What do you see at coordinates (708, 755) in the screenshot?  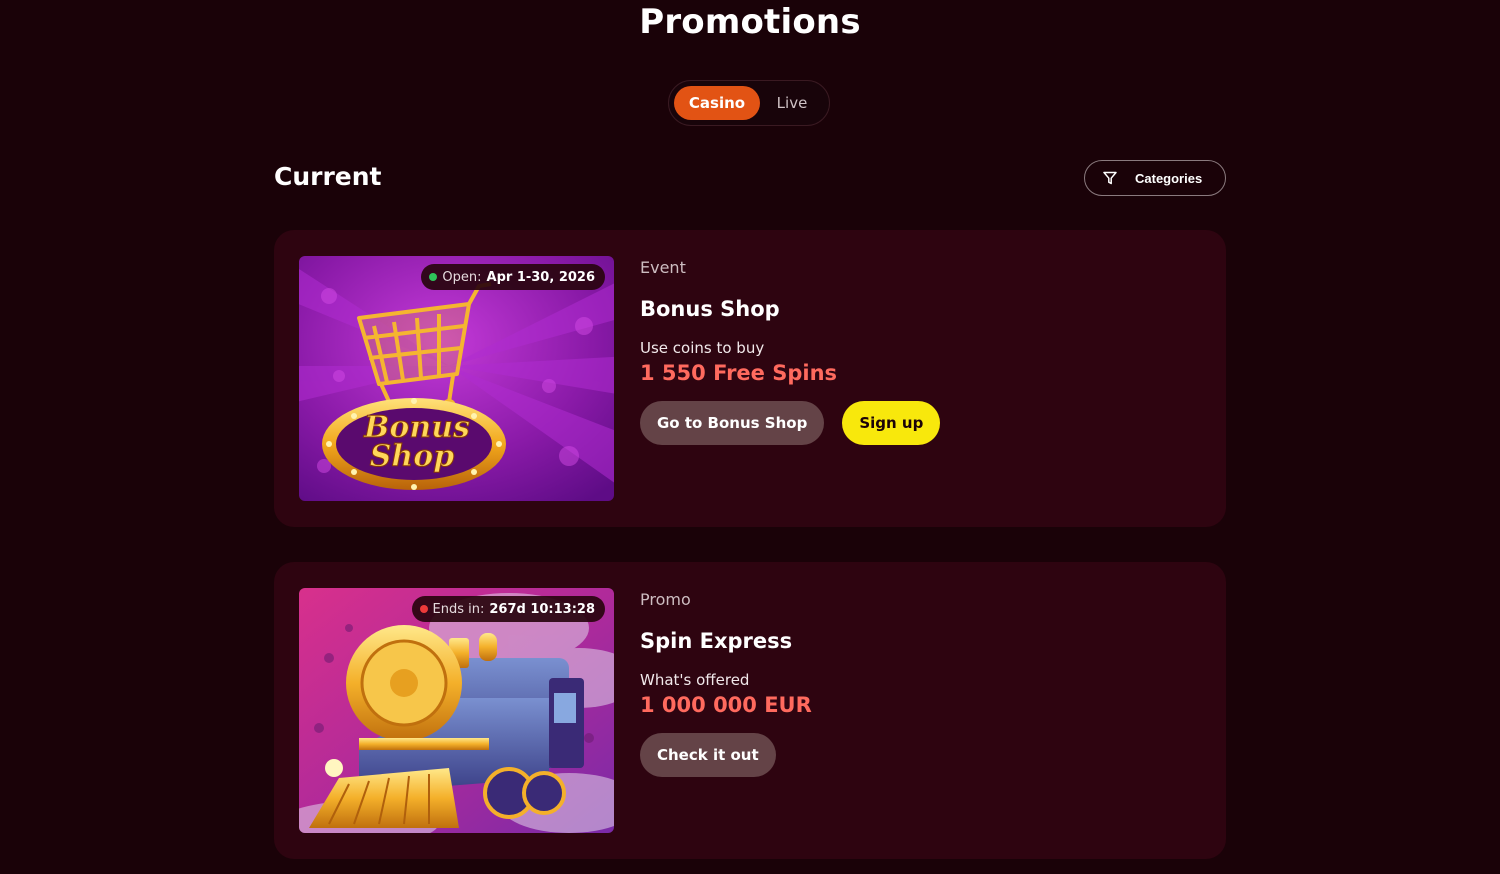 I see `check-it-out-button: Check it out` at bounding box center [708, 755].